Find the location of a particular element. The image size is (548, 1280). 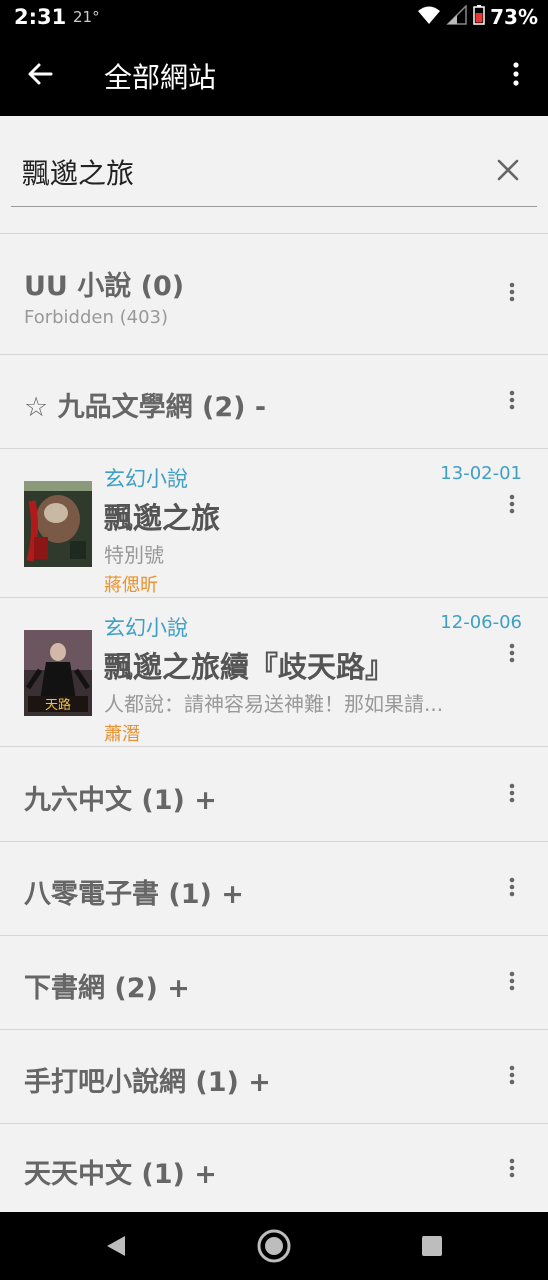

book-title: 飄邈之旅續『歧天路』 is located at coordinates (249, 667).